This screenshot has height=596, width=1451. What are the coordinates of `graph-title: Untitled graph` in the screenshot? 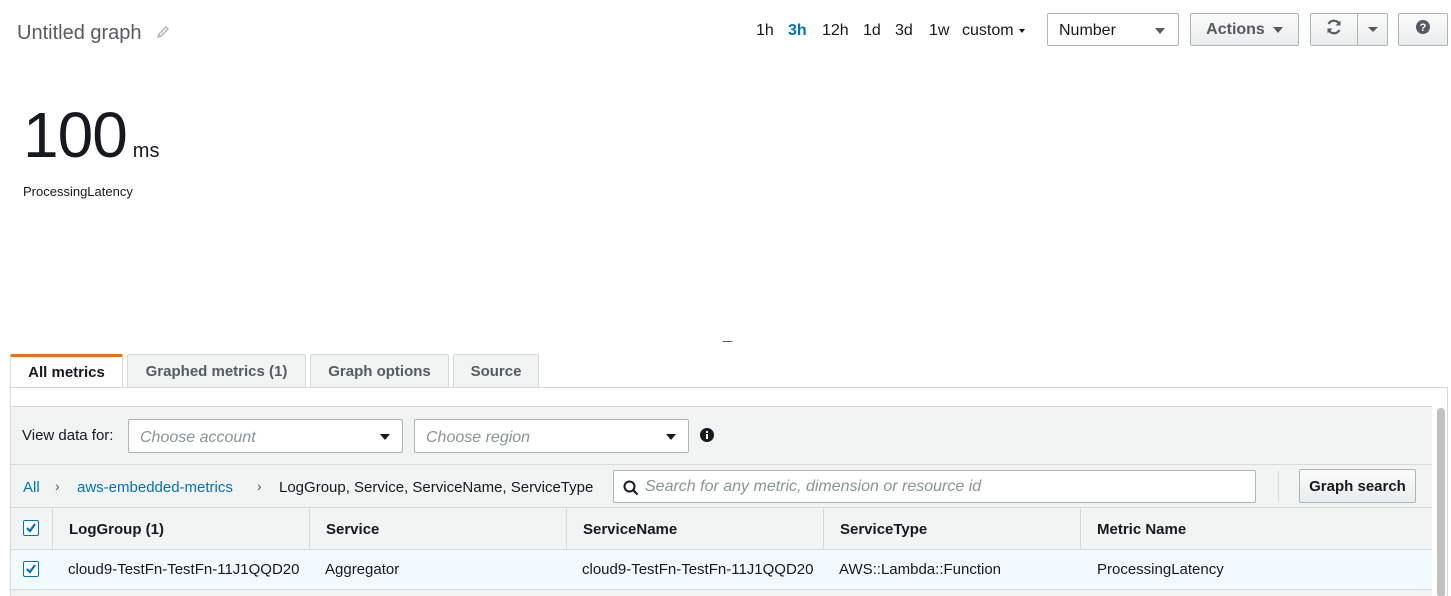 It's located at (79, 33).